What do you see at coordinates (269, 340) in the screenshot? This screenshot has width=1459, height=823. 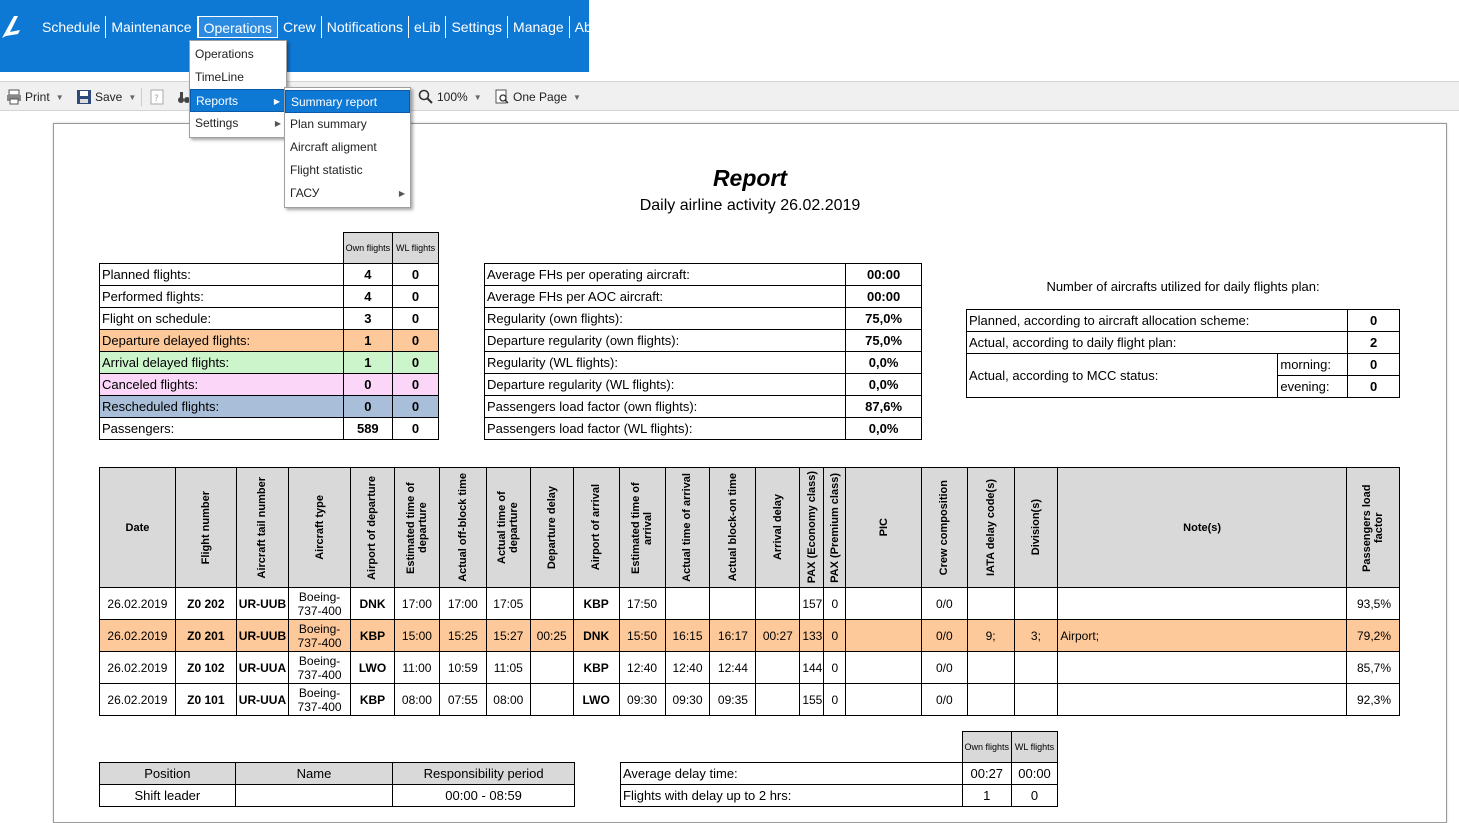 I see `summary-row: Departure delayed flights: 1 0` at bounding box center [269, 340].